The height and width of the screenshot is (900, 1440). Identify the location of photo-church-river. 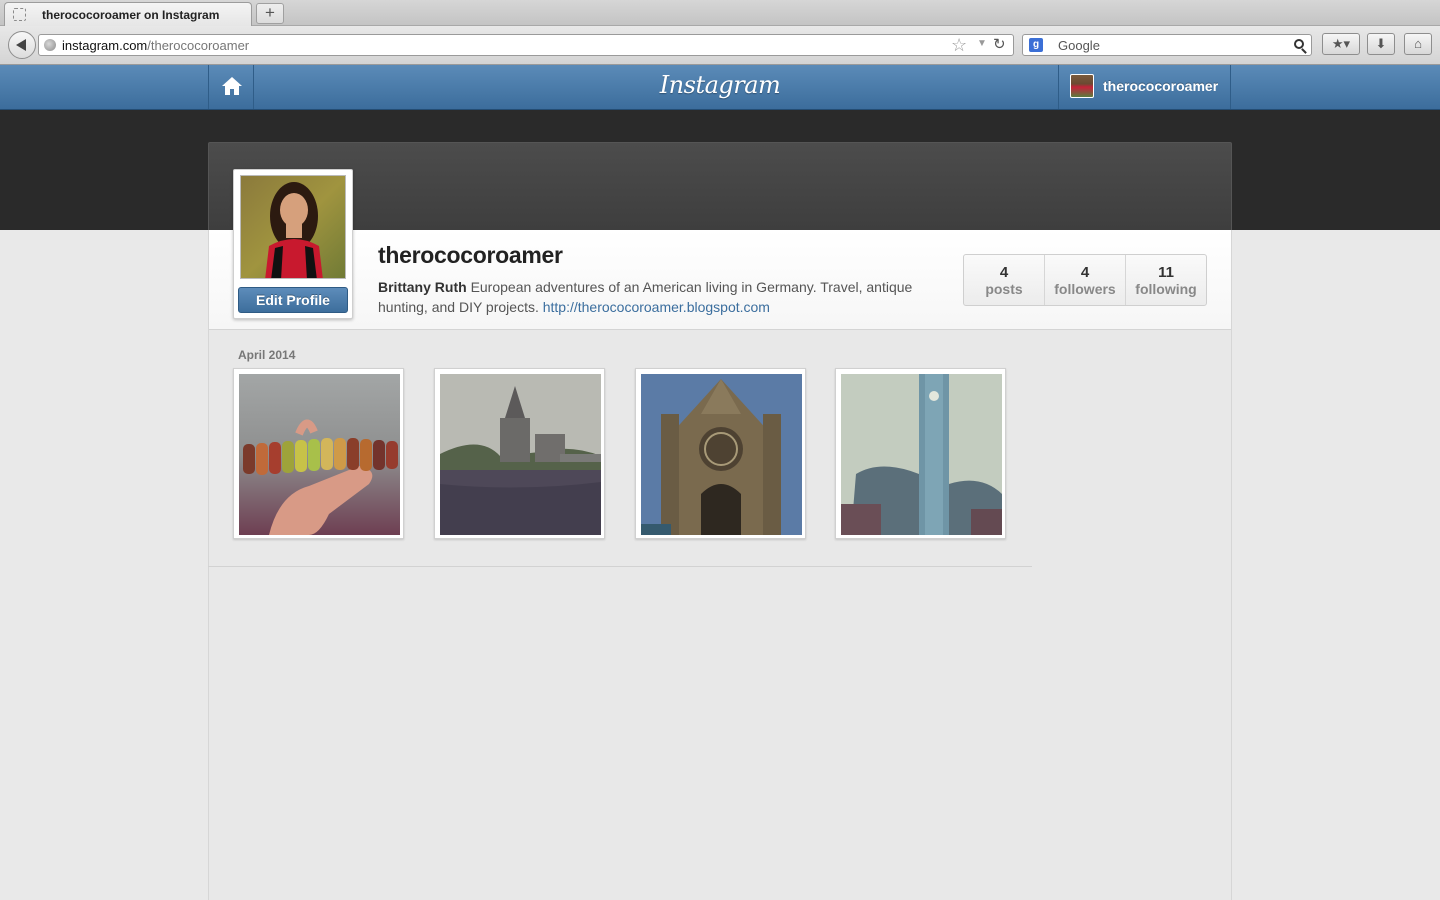
(520, 454).